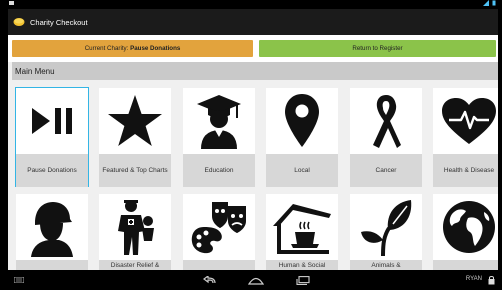 The width and height of the screenshot is (502, 290). I want to click on tile-label: Pause Donations, so click(52, 170).